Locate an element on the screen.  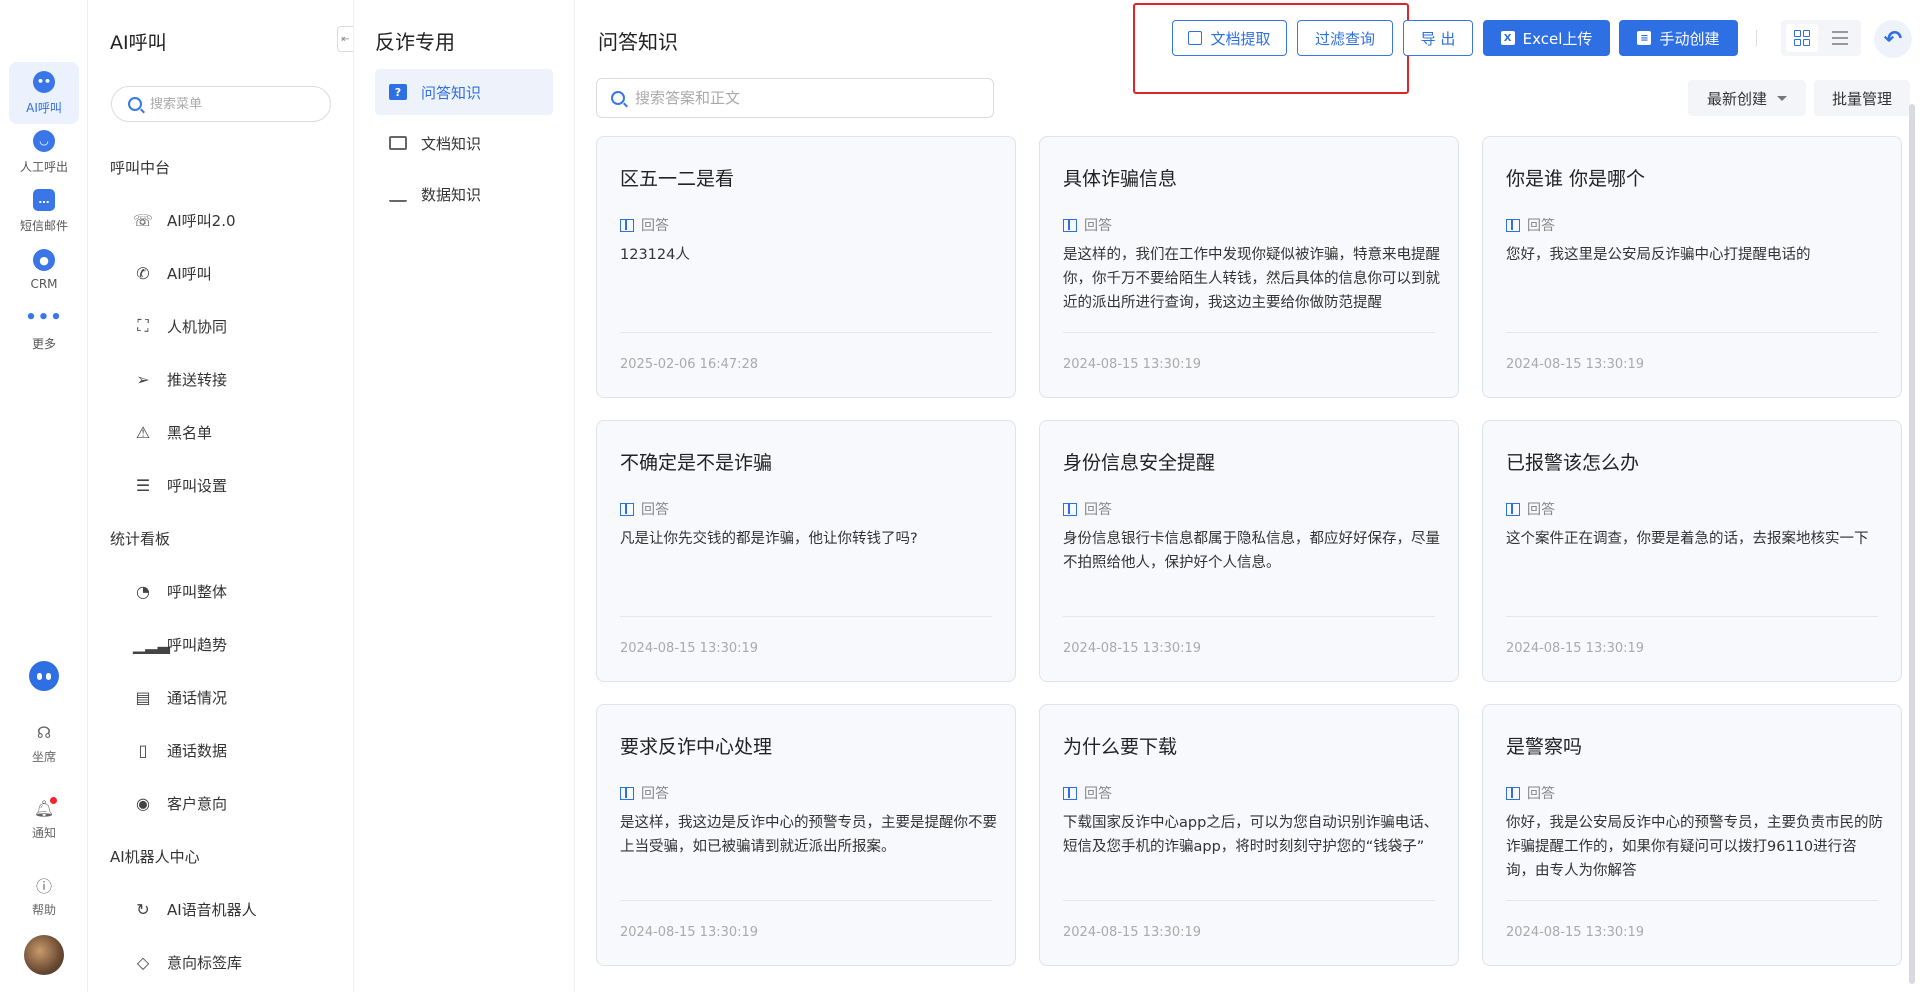
qa-card: 区五一二是看 回答 123124人 2025-02-06 16:47:28 is located at coordinates (806, 267).